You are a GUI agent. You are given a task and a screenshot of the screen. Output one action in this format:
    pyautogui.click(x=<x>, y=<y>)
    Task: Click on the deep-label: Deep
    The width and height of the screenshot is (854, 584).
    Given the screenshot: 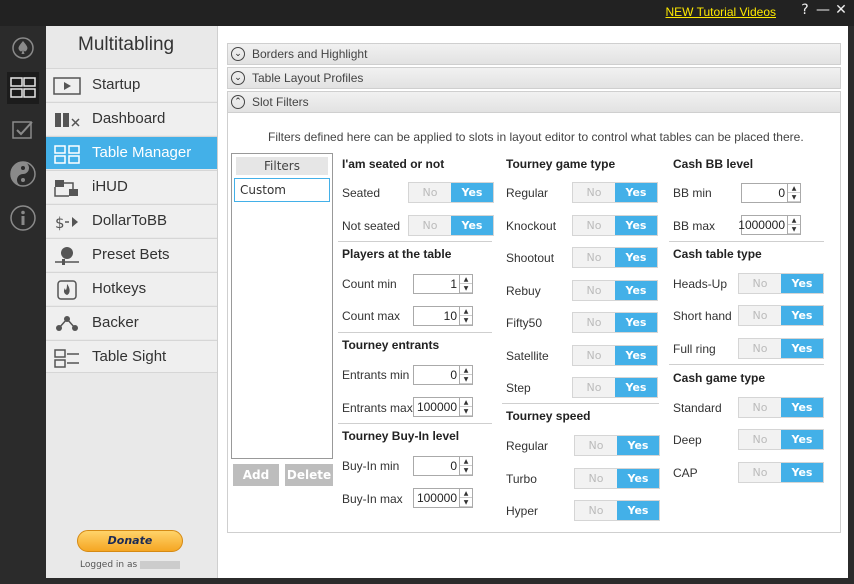 What is the action you would take?
    pyautogui.click(x=687, y=440)
    